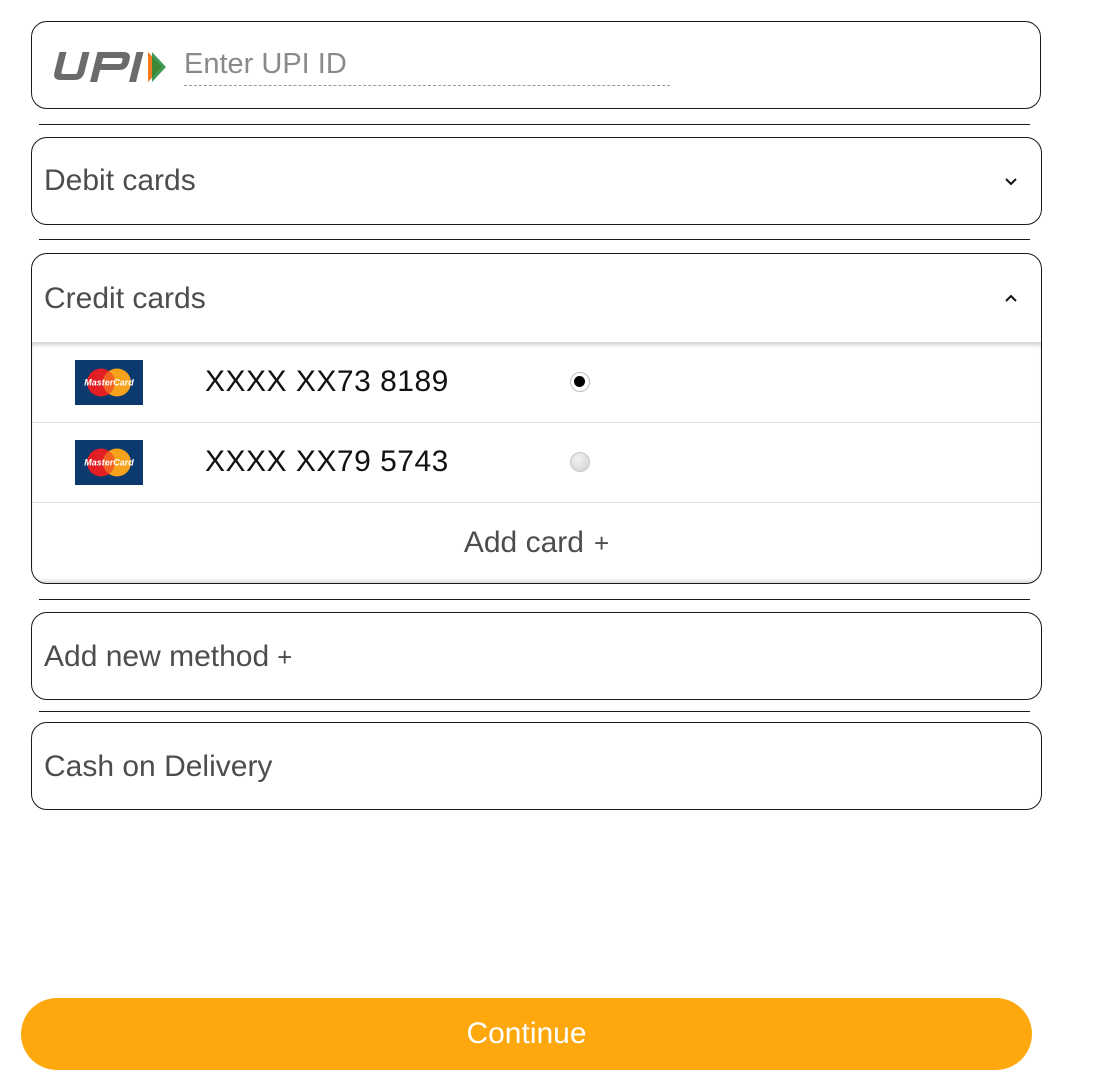 This screenshot has width=1095, height=1081. What do you see at coordinates (327, 381) in the screenshot?
I see `card-number: XXXX XX73 8189` at bounding box center [327, 381].